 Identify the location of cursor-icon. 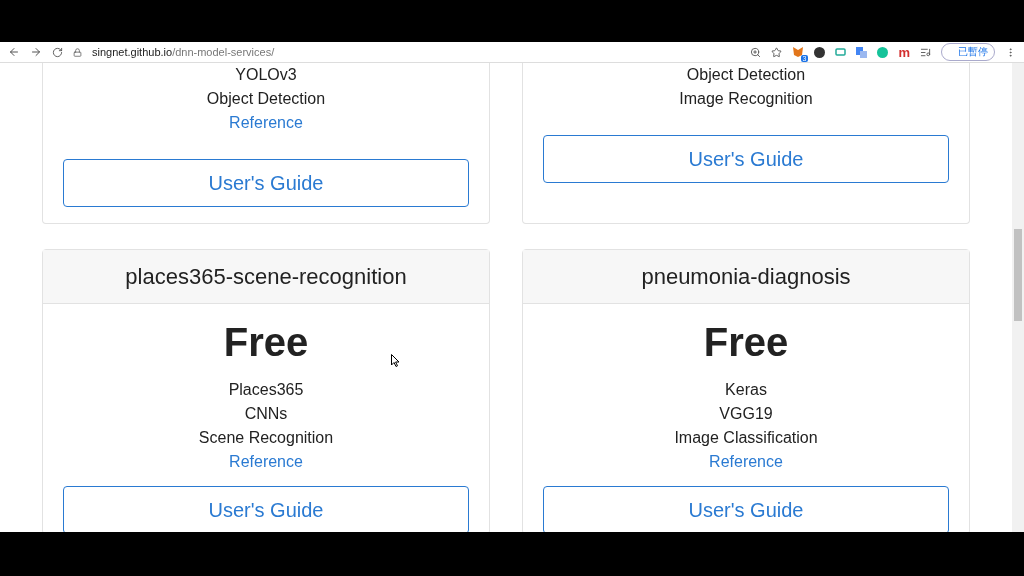
(395, 360).